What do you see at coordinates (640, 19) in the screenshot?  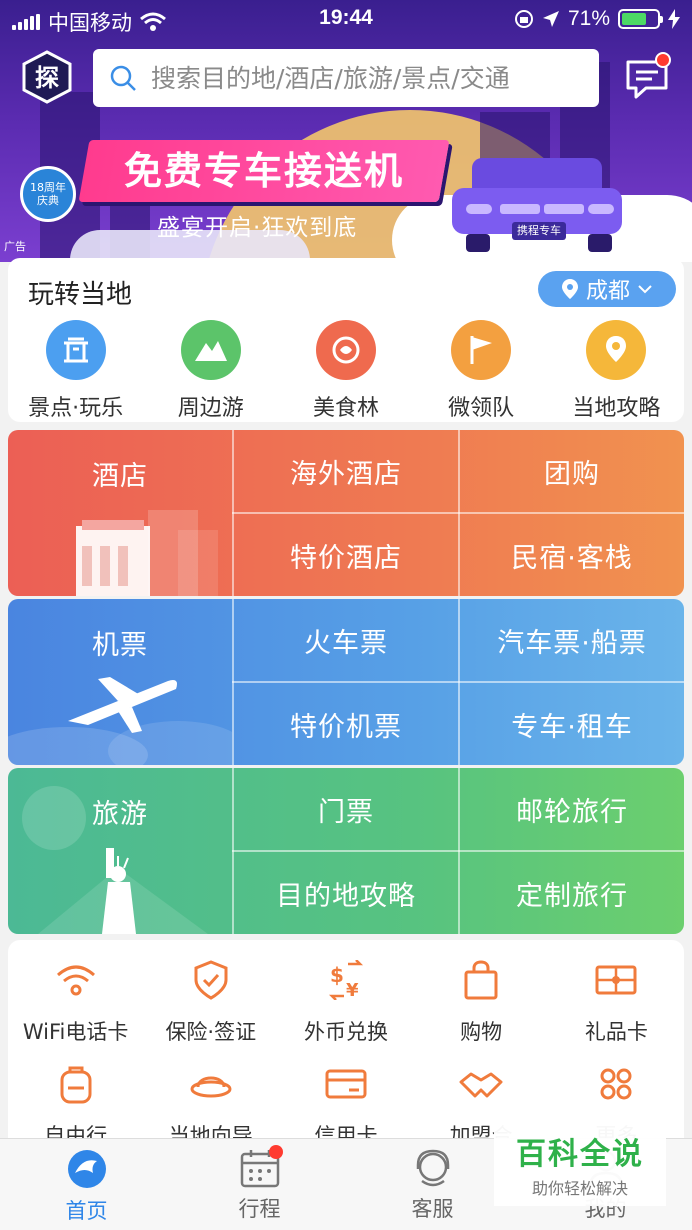 I see `battery-icon` at bounding box center [640, 19].